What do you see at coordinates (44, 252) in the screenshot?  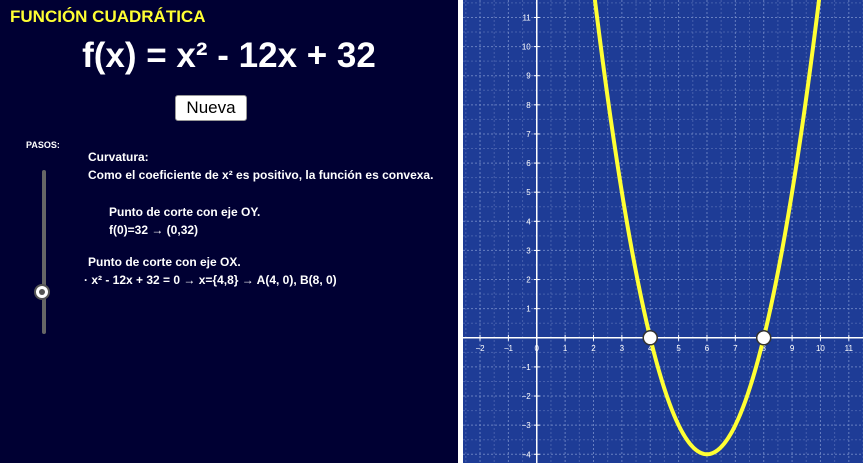 I see `steps-slider-track` at bounding box center [44, 252].